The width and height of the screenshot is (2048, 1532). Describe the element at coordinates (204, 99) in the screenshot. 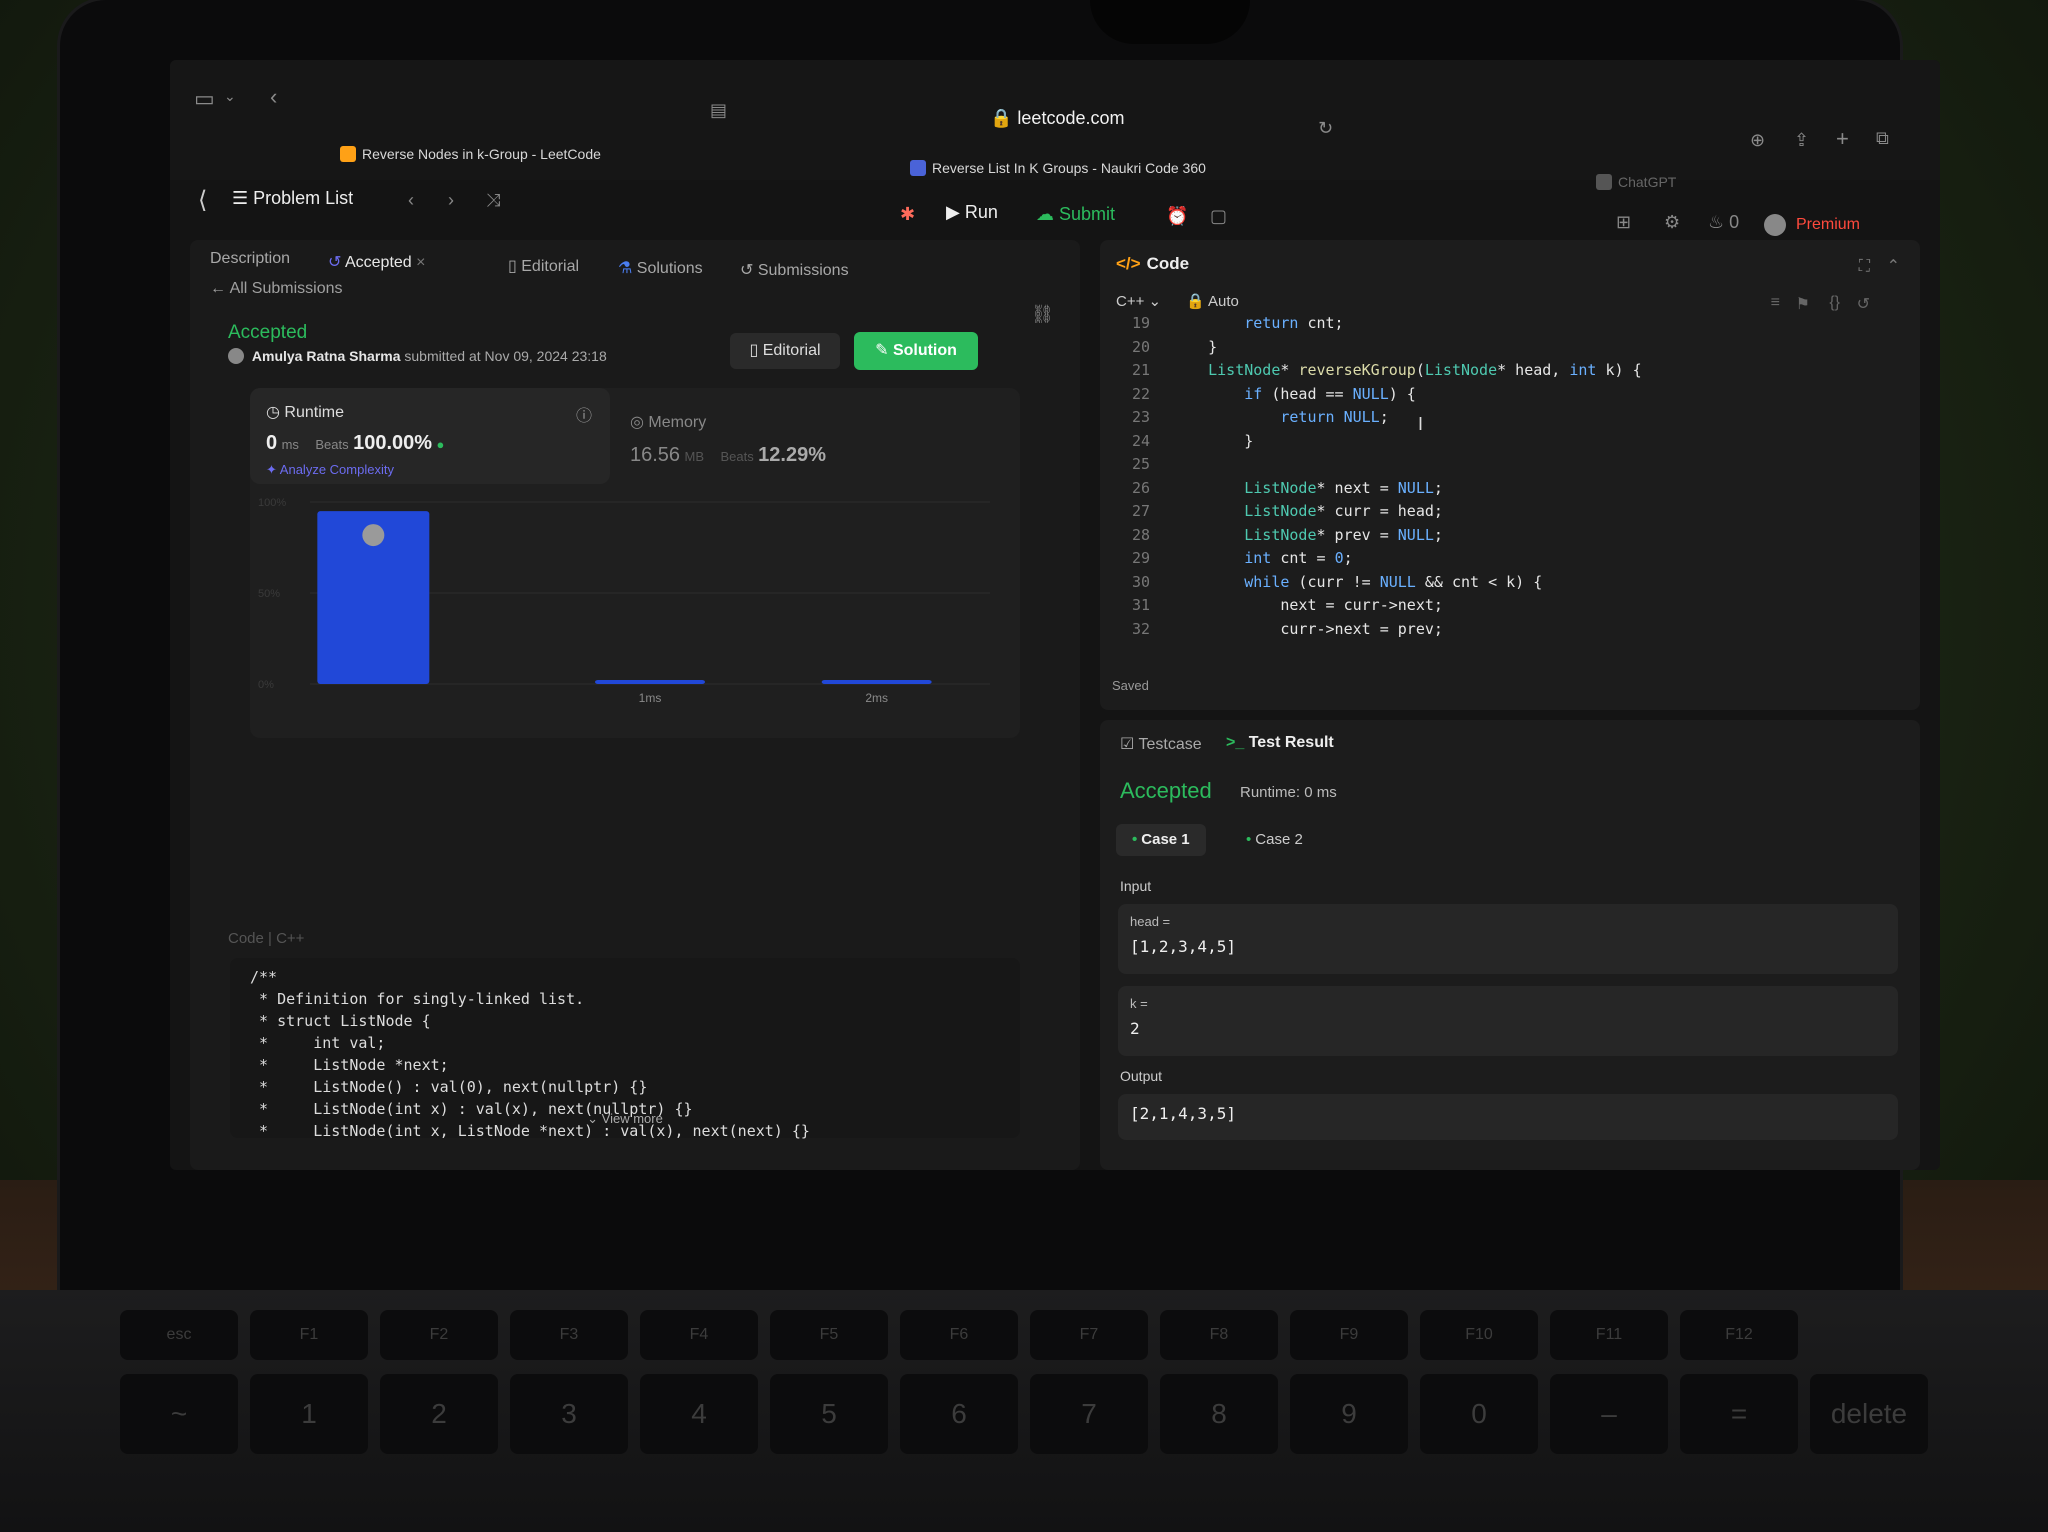

I see `sidebar-toggle-icon: ▭` at that location.